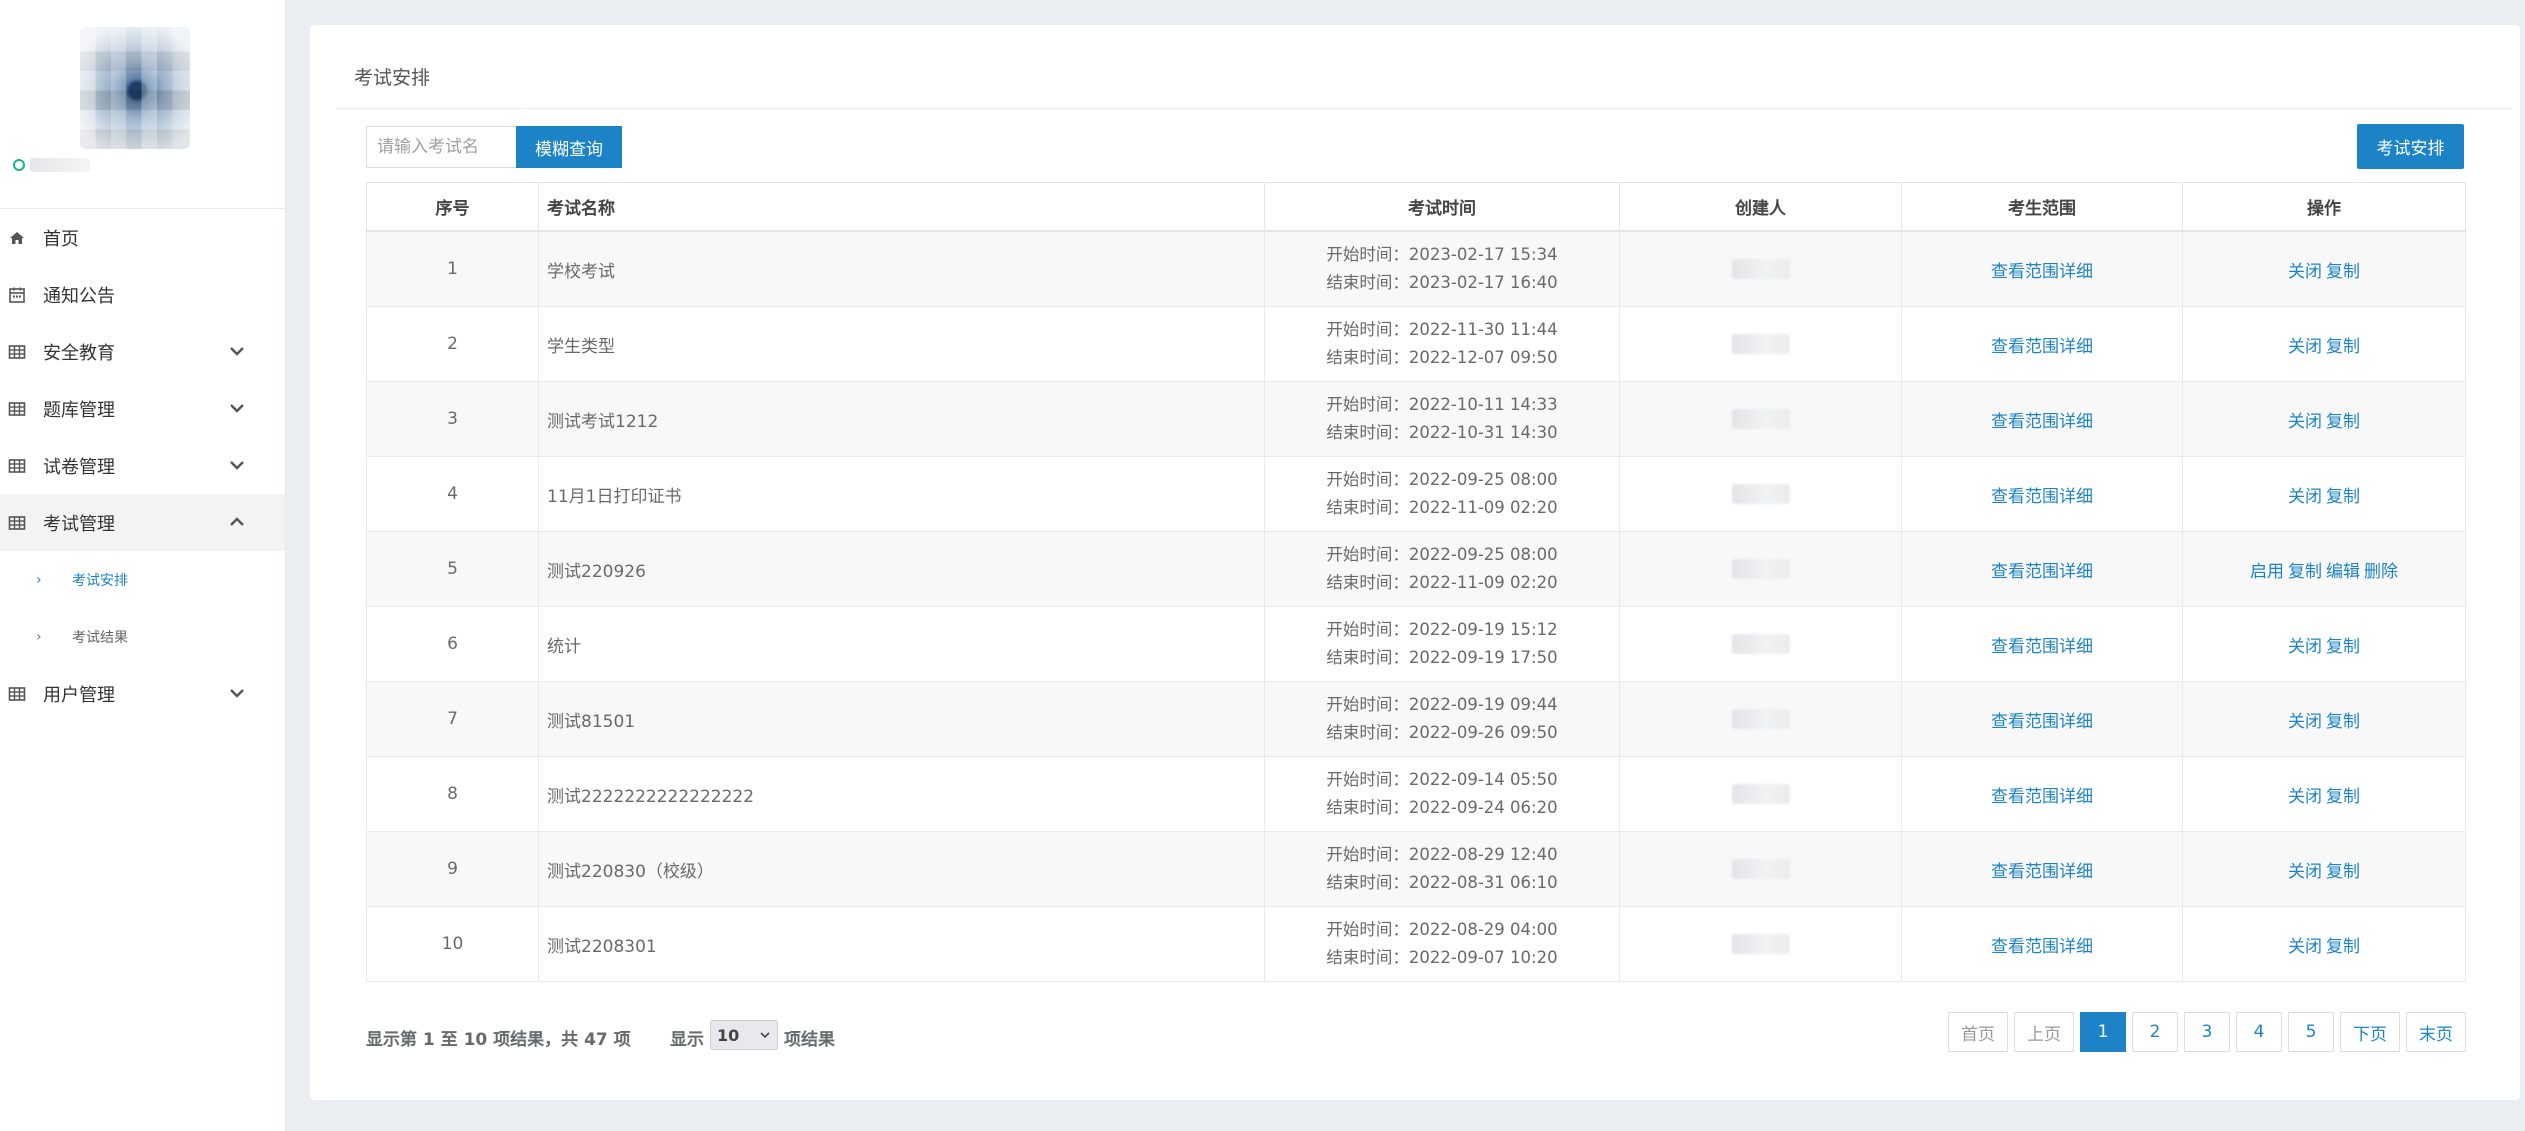  I want to click on page-size-select: 10, so click(744, 1035).